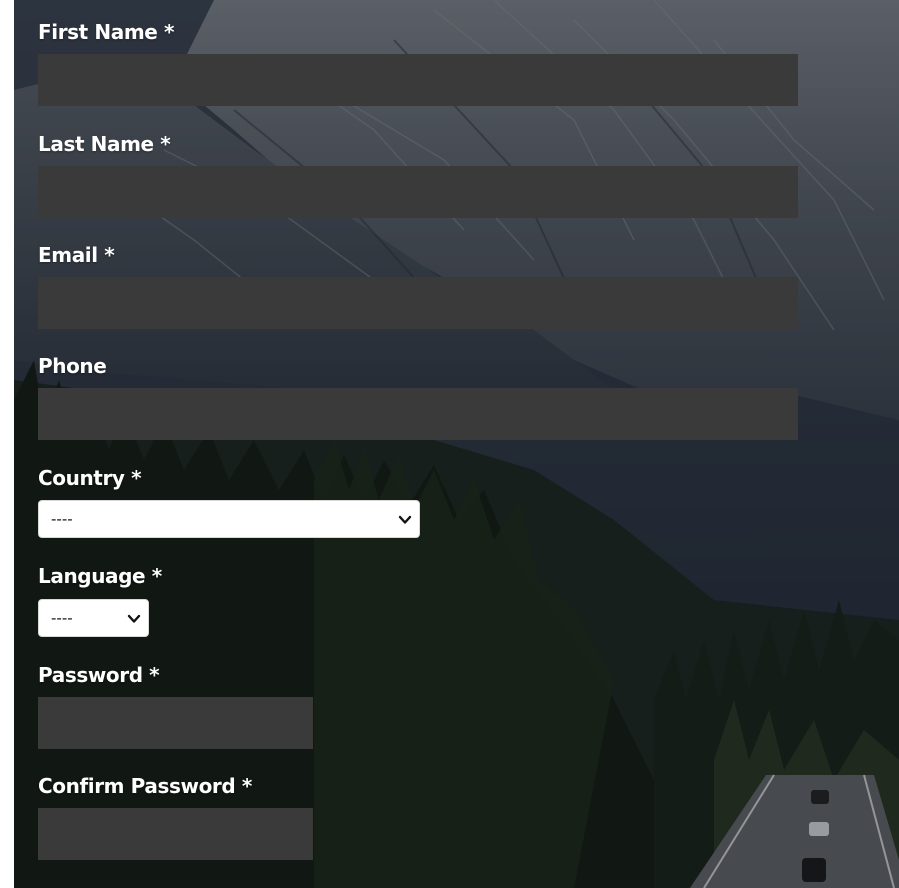 This screenshot has height=888, width=899. What do you see at coordinates (104, 144) in the screenshot?
I see `last-name-label: Last Name *` at bounding box center [104, 144].